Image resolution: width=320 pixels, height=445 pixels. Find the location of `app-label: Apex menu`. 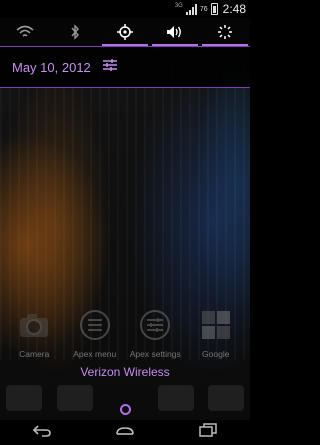

app-label: Apex menu is located at coordinates (95, 354).